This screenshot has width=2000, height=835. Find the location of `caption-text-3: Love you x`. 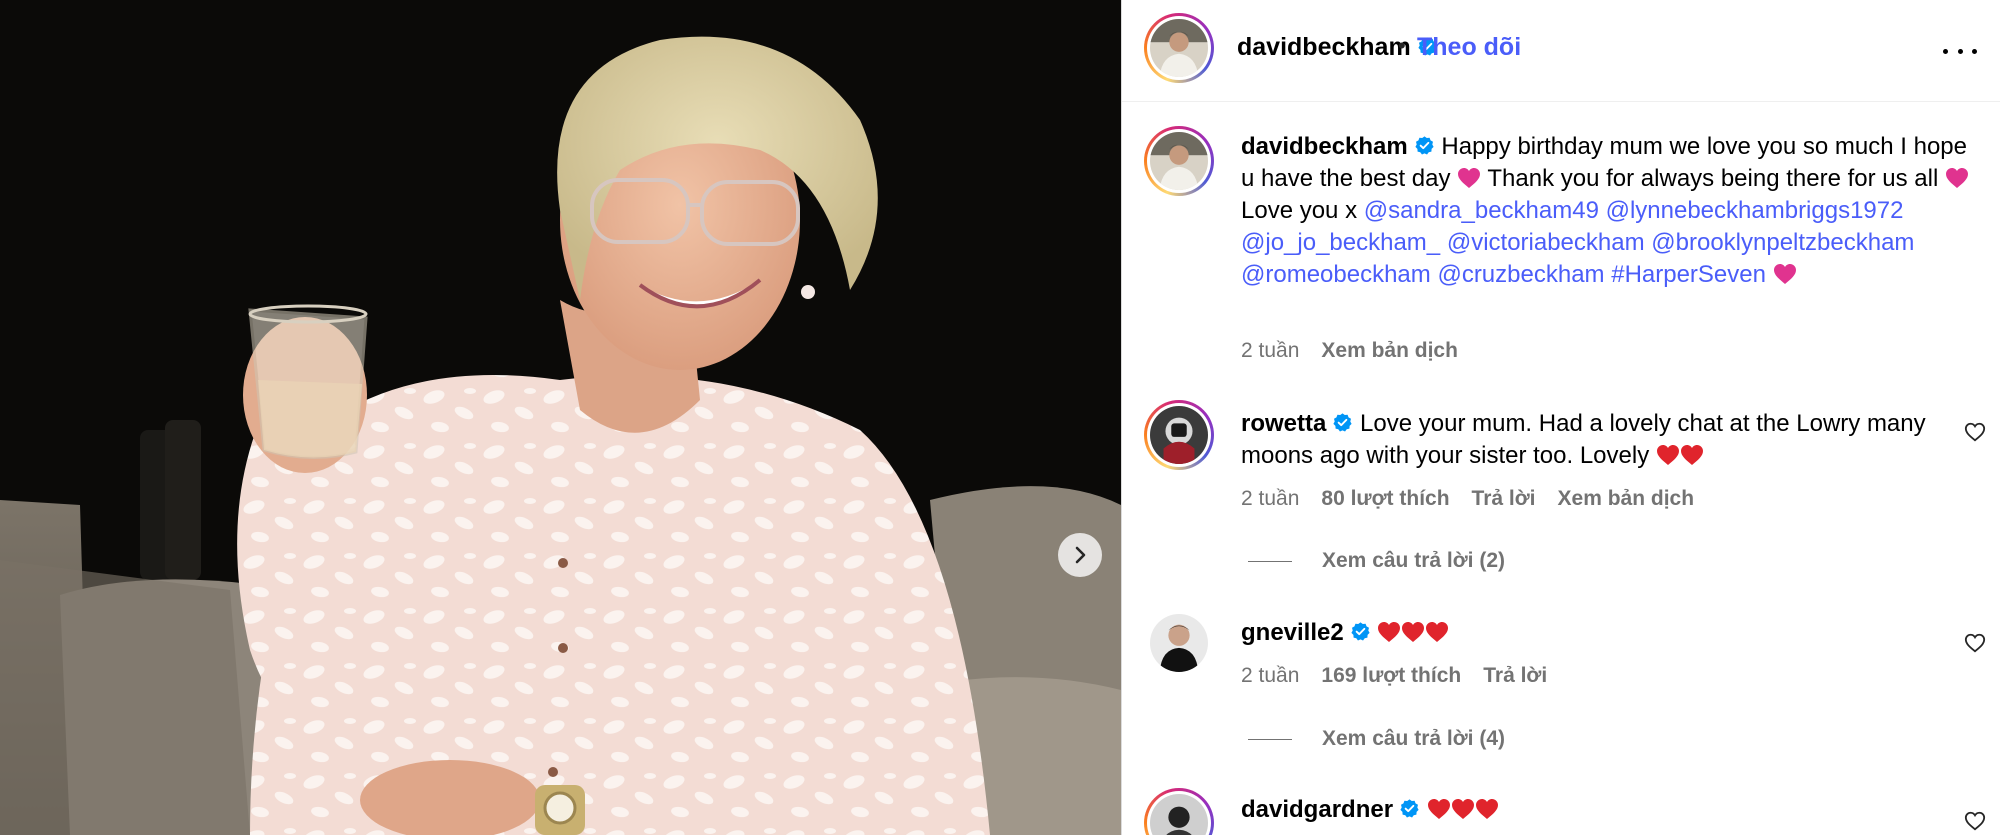

caption-text-3: Love you x is located at coordinates (1299, 210).